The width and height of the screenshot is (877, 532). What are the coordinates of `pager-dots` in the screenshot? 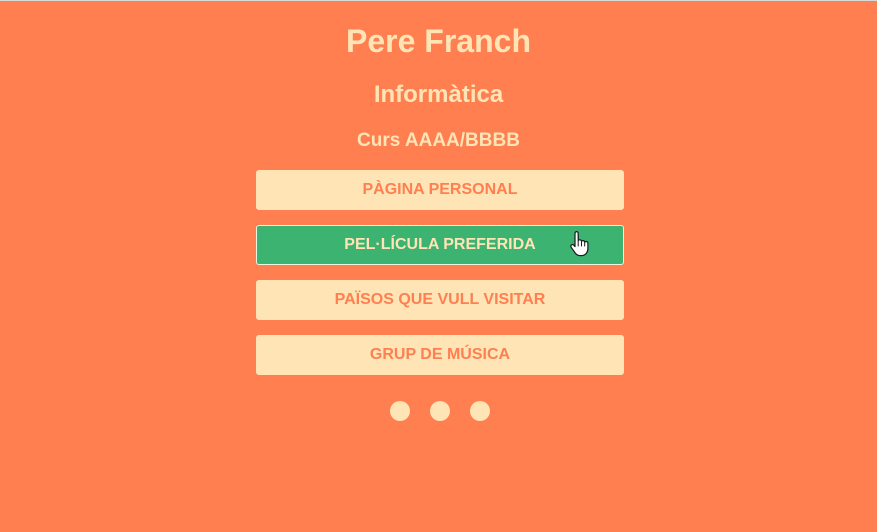 It's located at (440, 411).